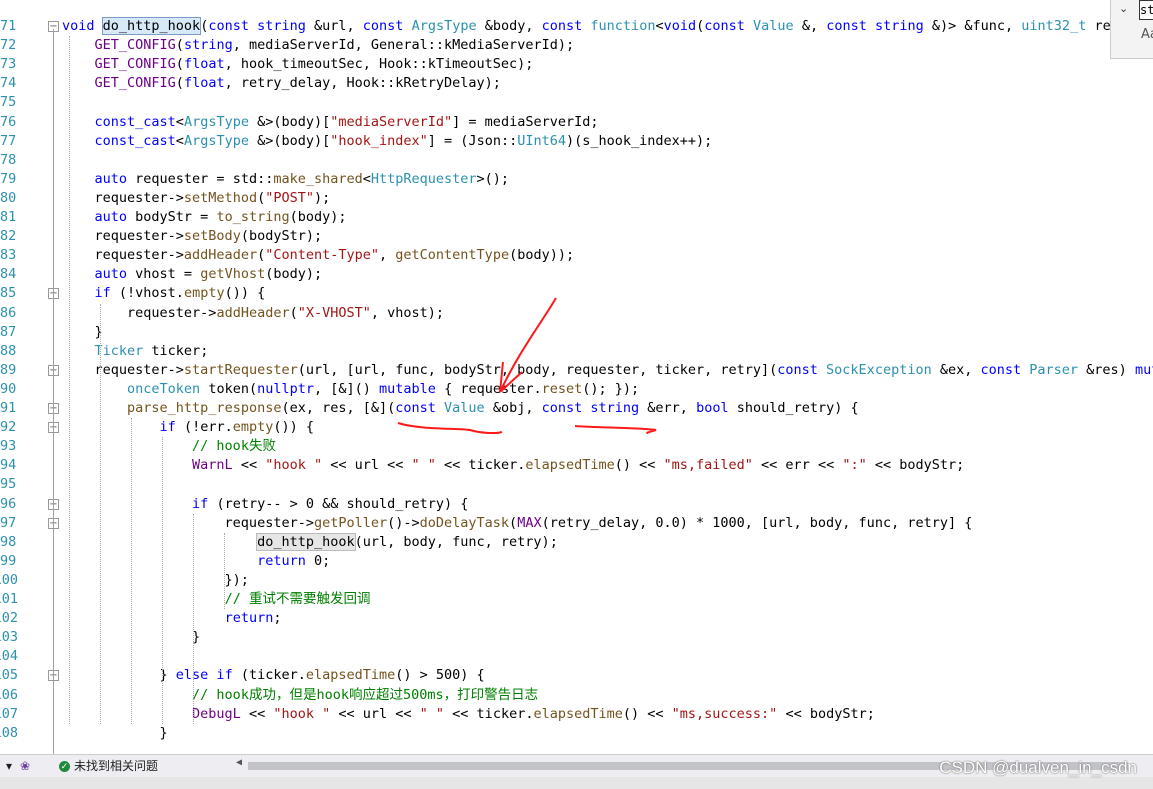 This screenshot has height=789, width=1153. What do you see at coordinates (273, 675) in the screenshot?
I see `code-token: (ticker.` at bounding box center [273, 675].